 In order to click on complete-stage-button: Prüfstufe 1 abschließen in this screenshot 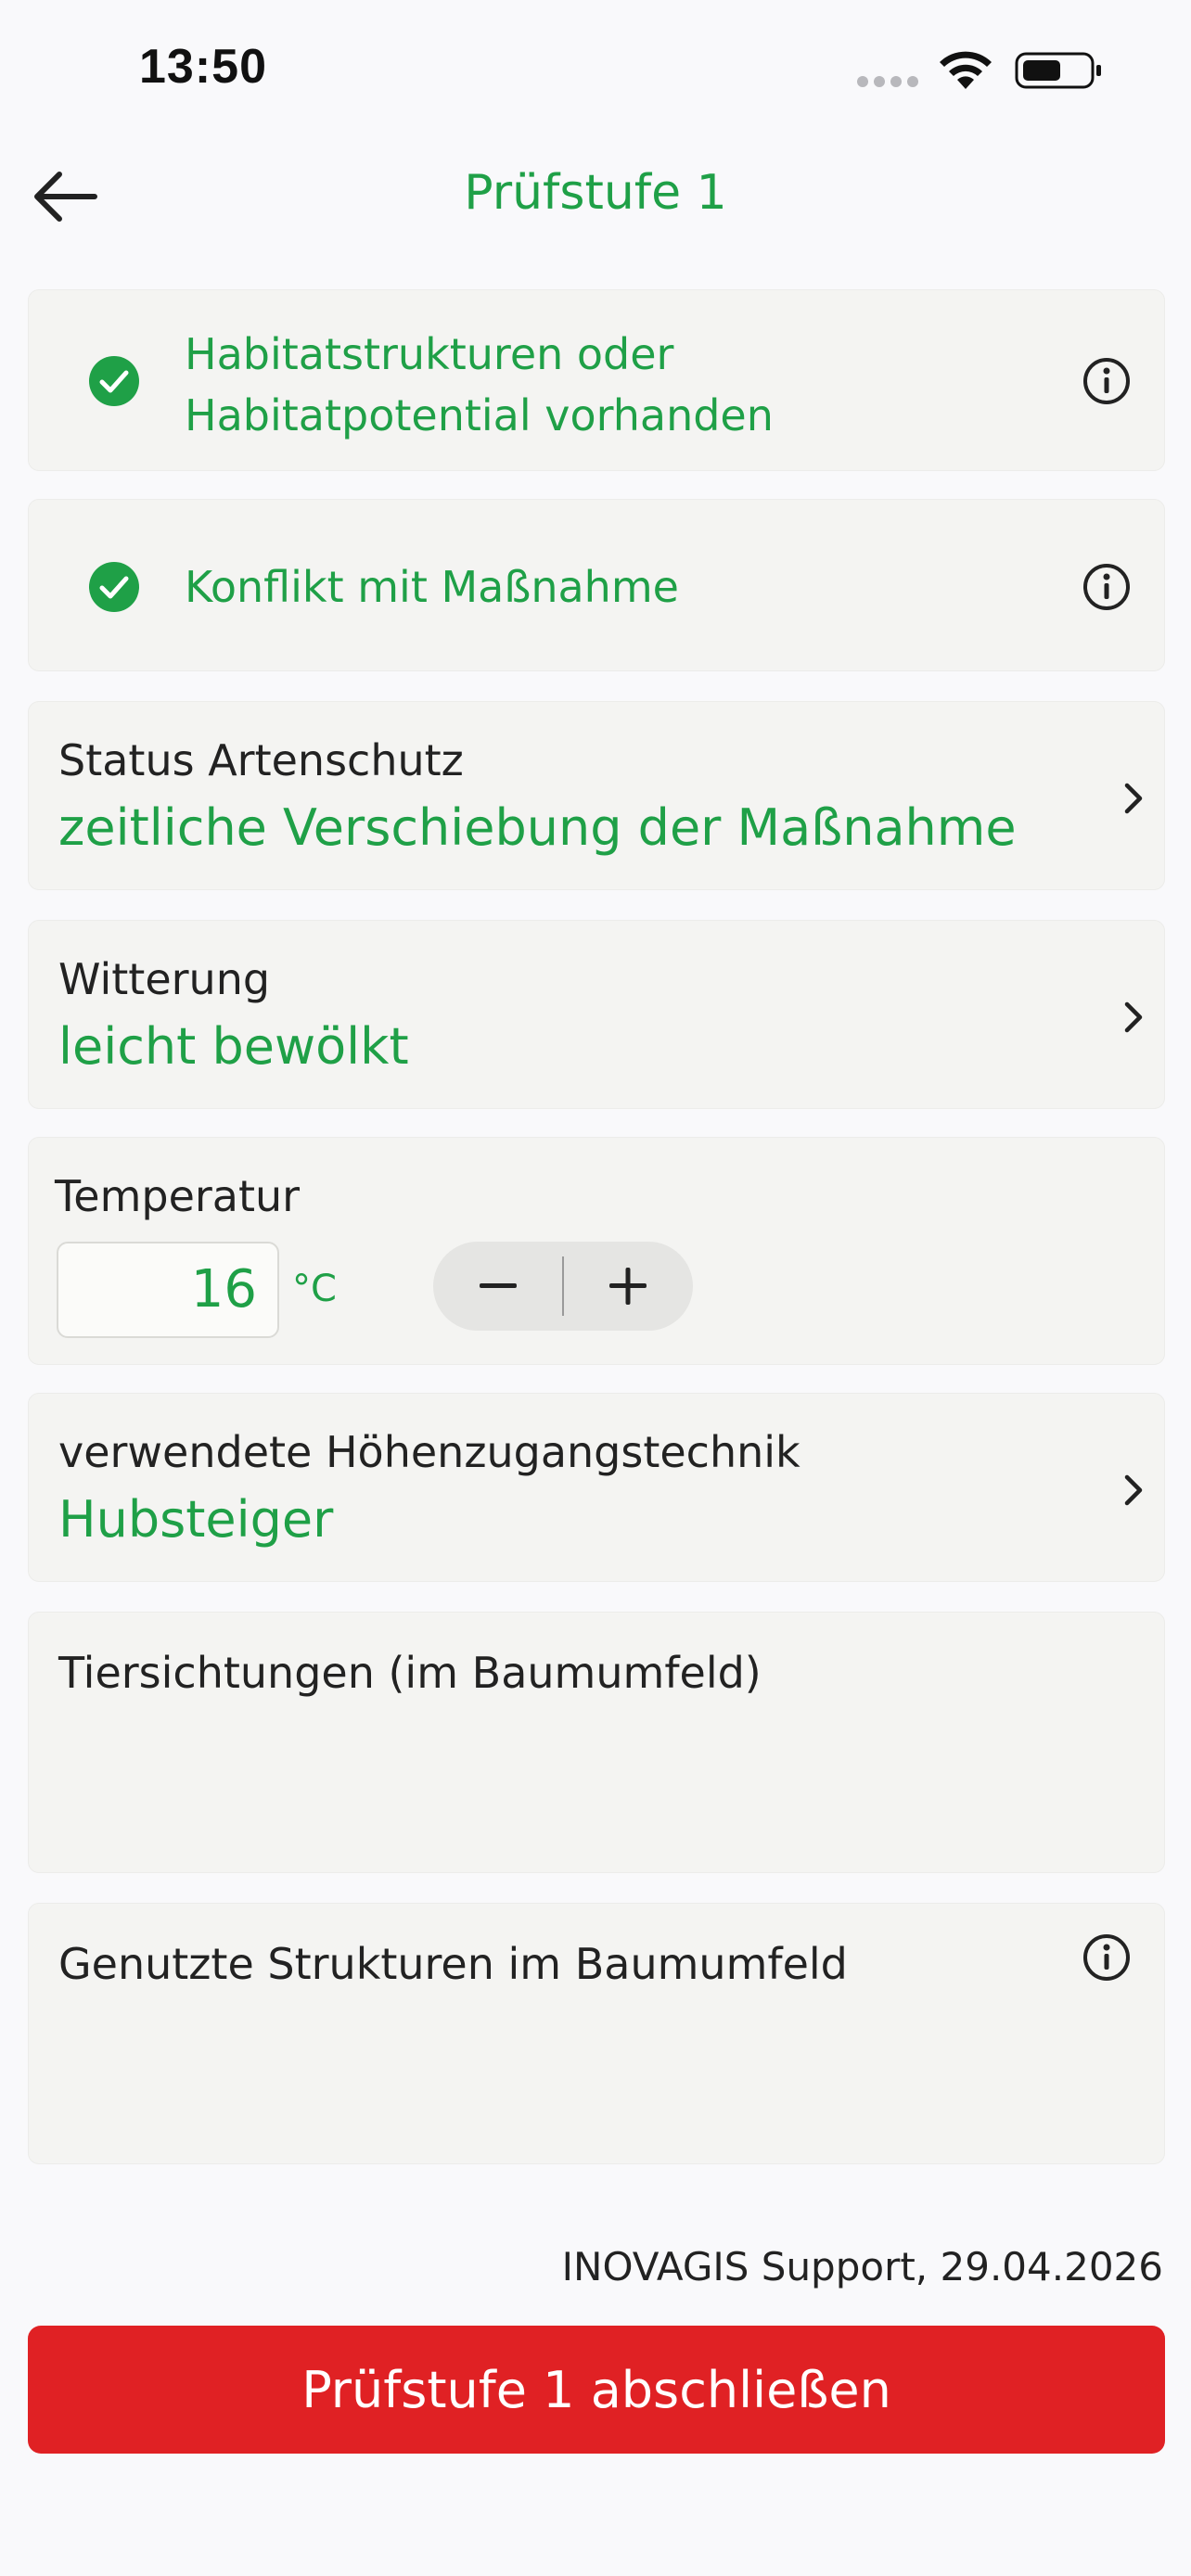, I will do `click(597, 2390)`.